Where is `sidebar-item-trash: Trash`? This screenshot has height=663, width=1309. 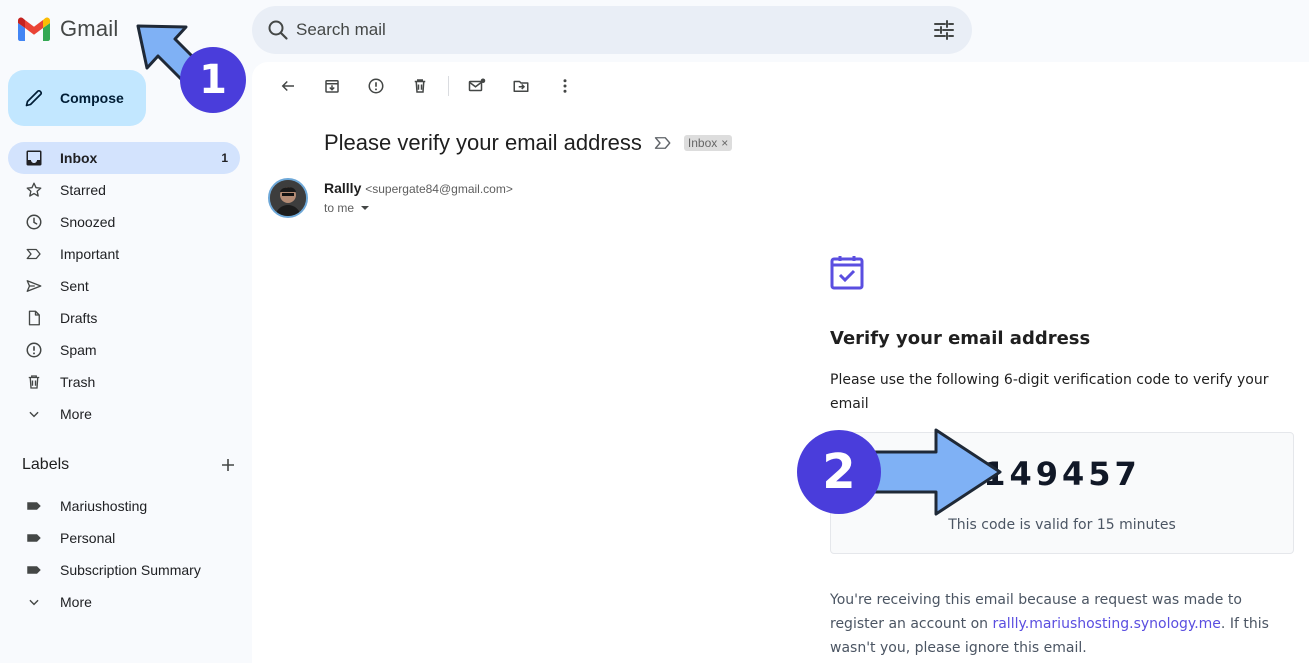 sidebar-item-trash: Trash is located at coordinates (124, 382).